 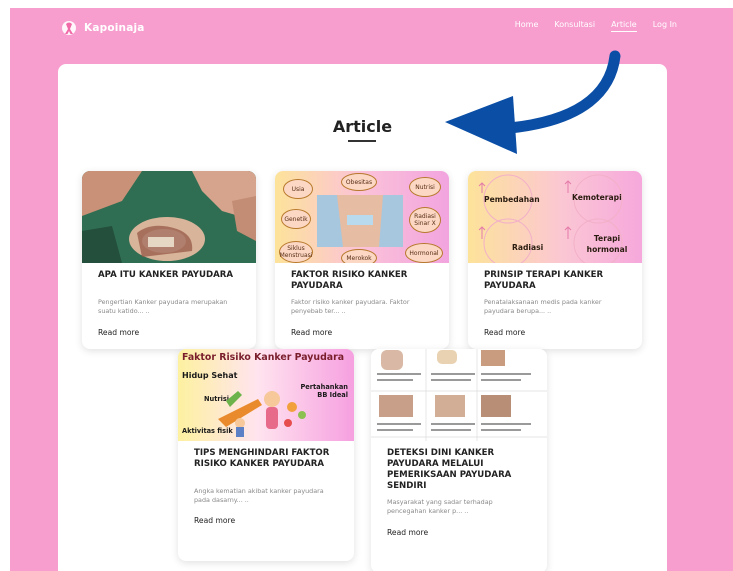 What do you see at coordinates (597, 197) in the screenshot?
I see `therapy-label-kemoterapi: Kemoterapi` at bounding box center [597, 197].